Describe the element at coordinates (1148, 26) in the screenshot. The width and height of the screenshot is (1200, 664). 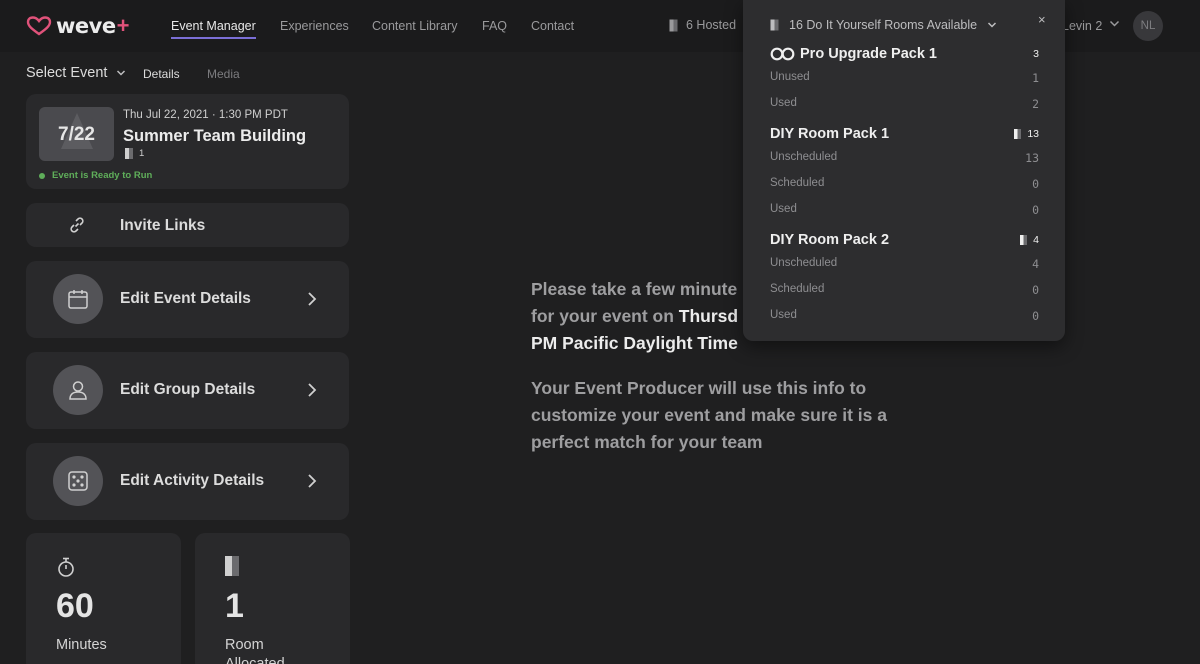
I see `avatar: NL` at that location.